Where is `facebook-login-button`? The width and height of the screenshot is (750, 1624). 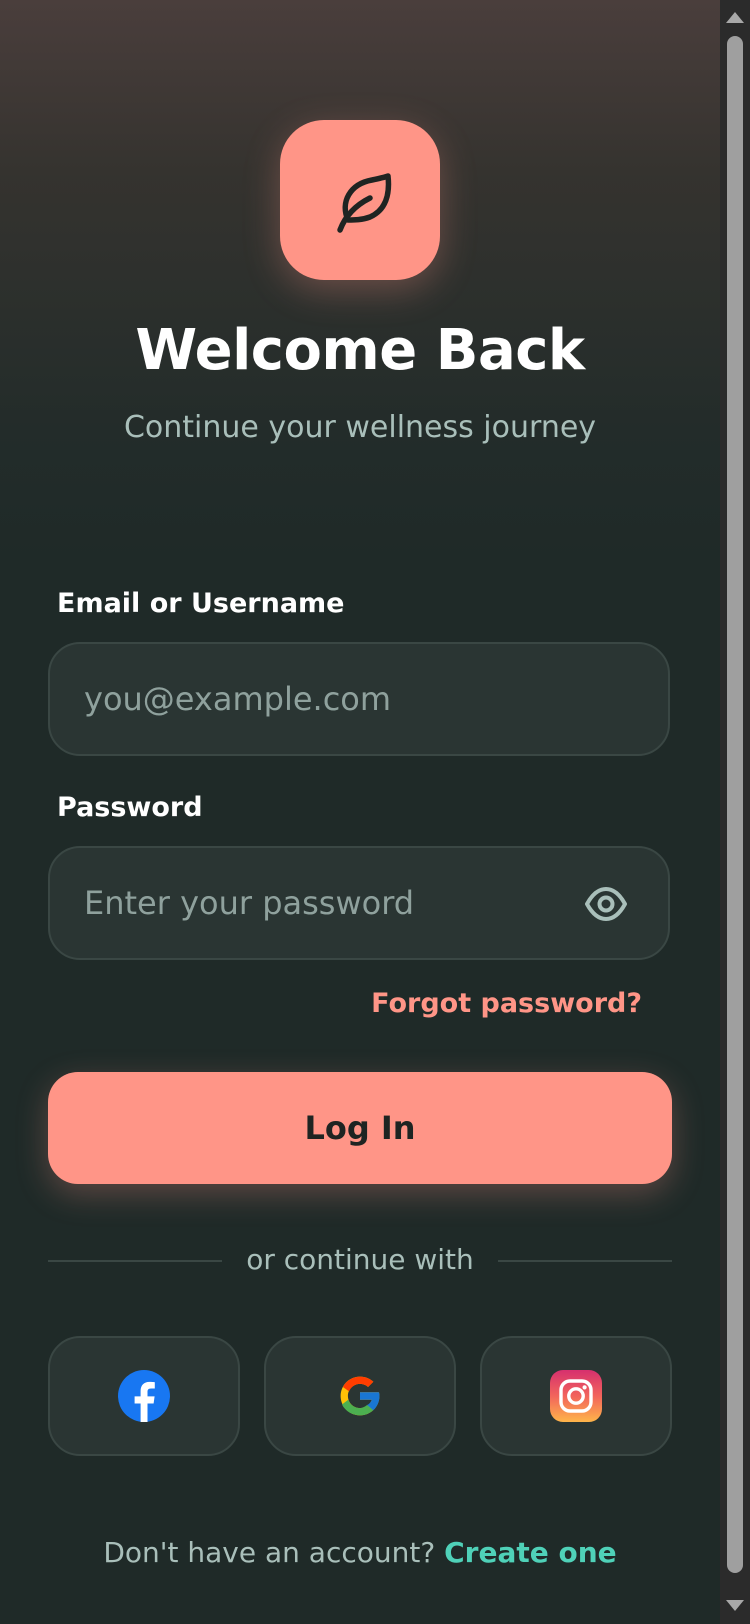 facebook-login-button is located at coordinates (144, 1396).